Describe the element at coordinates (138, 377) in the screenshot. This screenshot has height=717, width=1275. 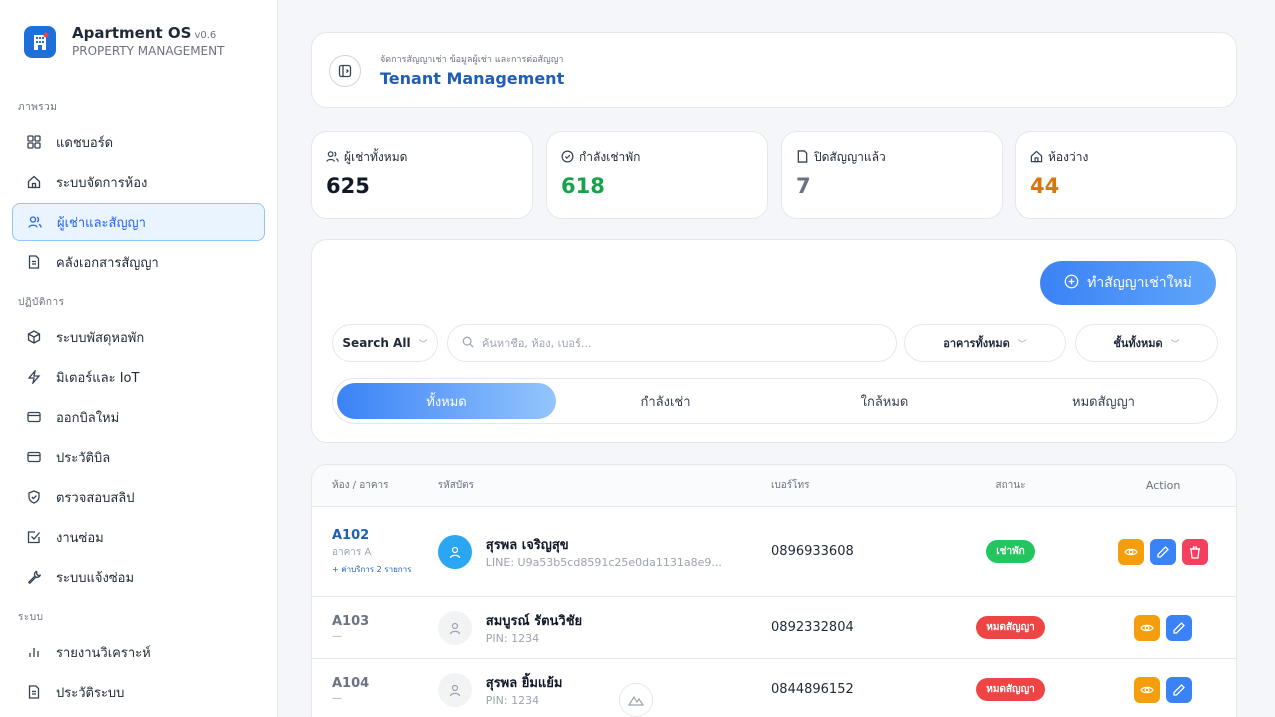
I see `sidebar-item-meters: มิเตอร์และ IoT` at that location.